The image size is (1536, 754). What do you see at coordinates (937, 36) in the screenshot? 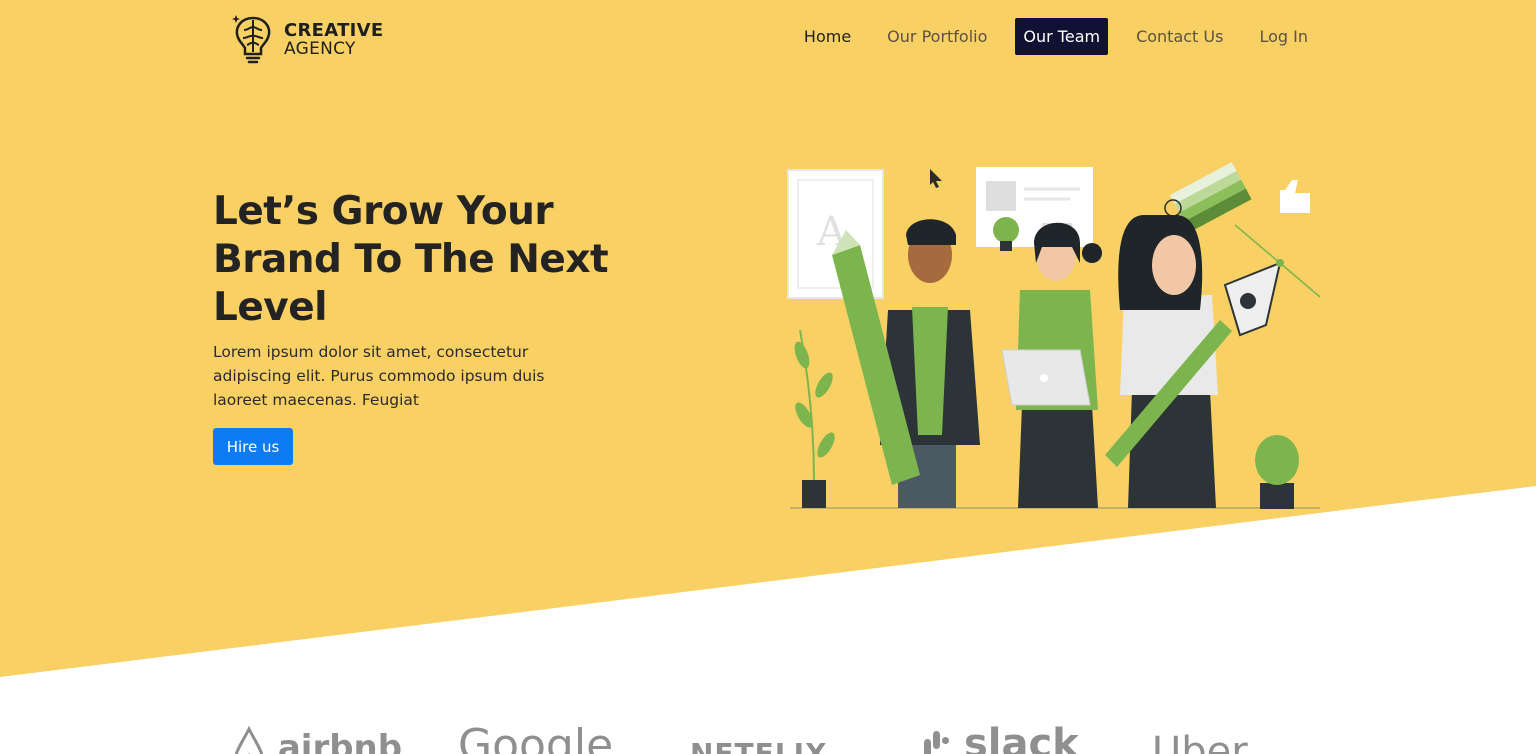
I see `nav-our-portfolio: Our Portfolio` at bounding box center [937, 36].